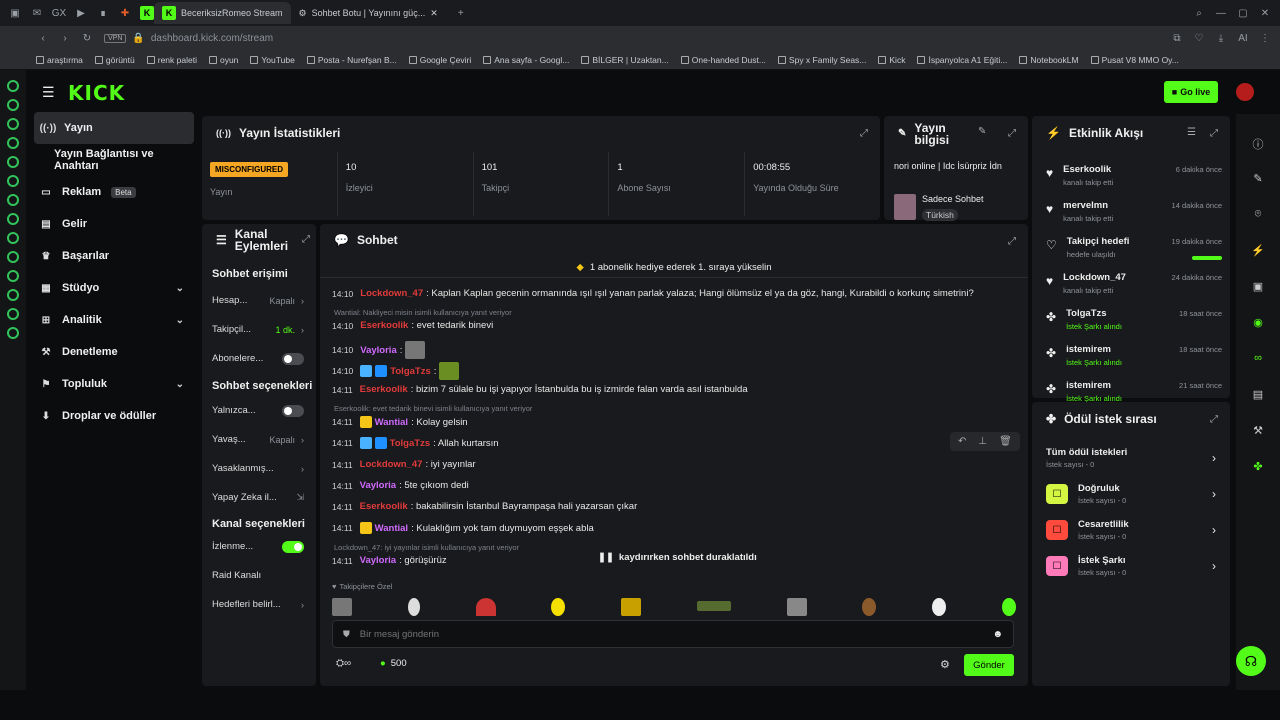 The image size is (1280, 720). What do you see at coordinates (1265, 13) in the screenshot?
I see `close-icon: ✕` at bounding box center [1265, 13].